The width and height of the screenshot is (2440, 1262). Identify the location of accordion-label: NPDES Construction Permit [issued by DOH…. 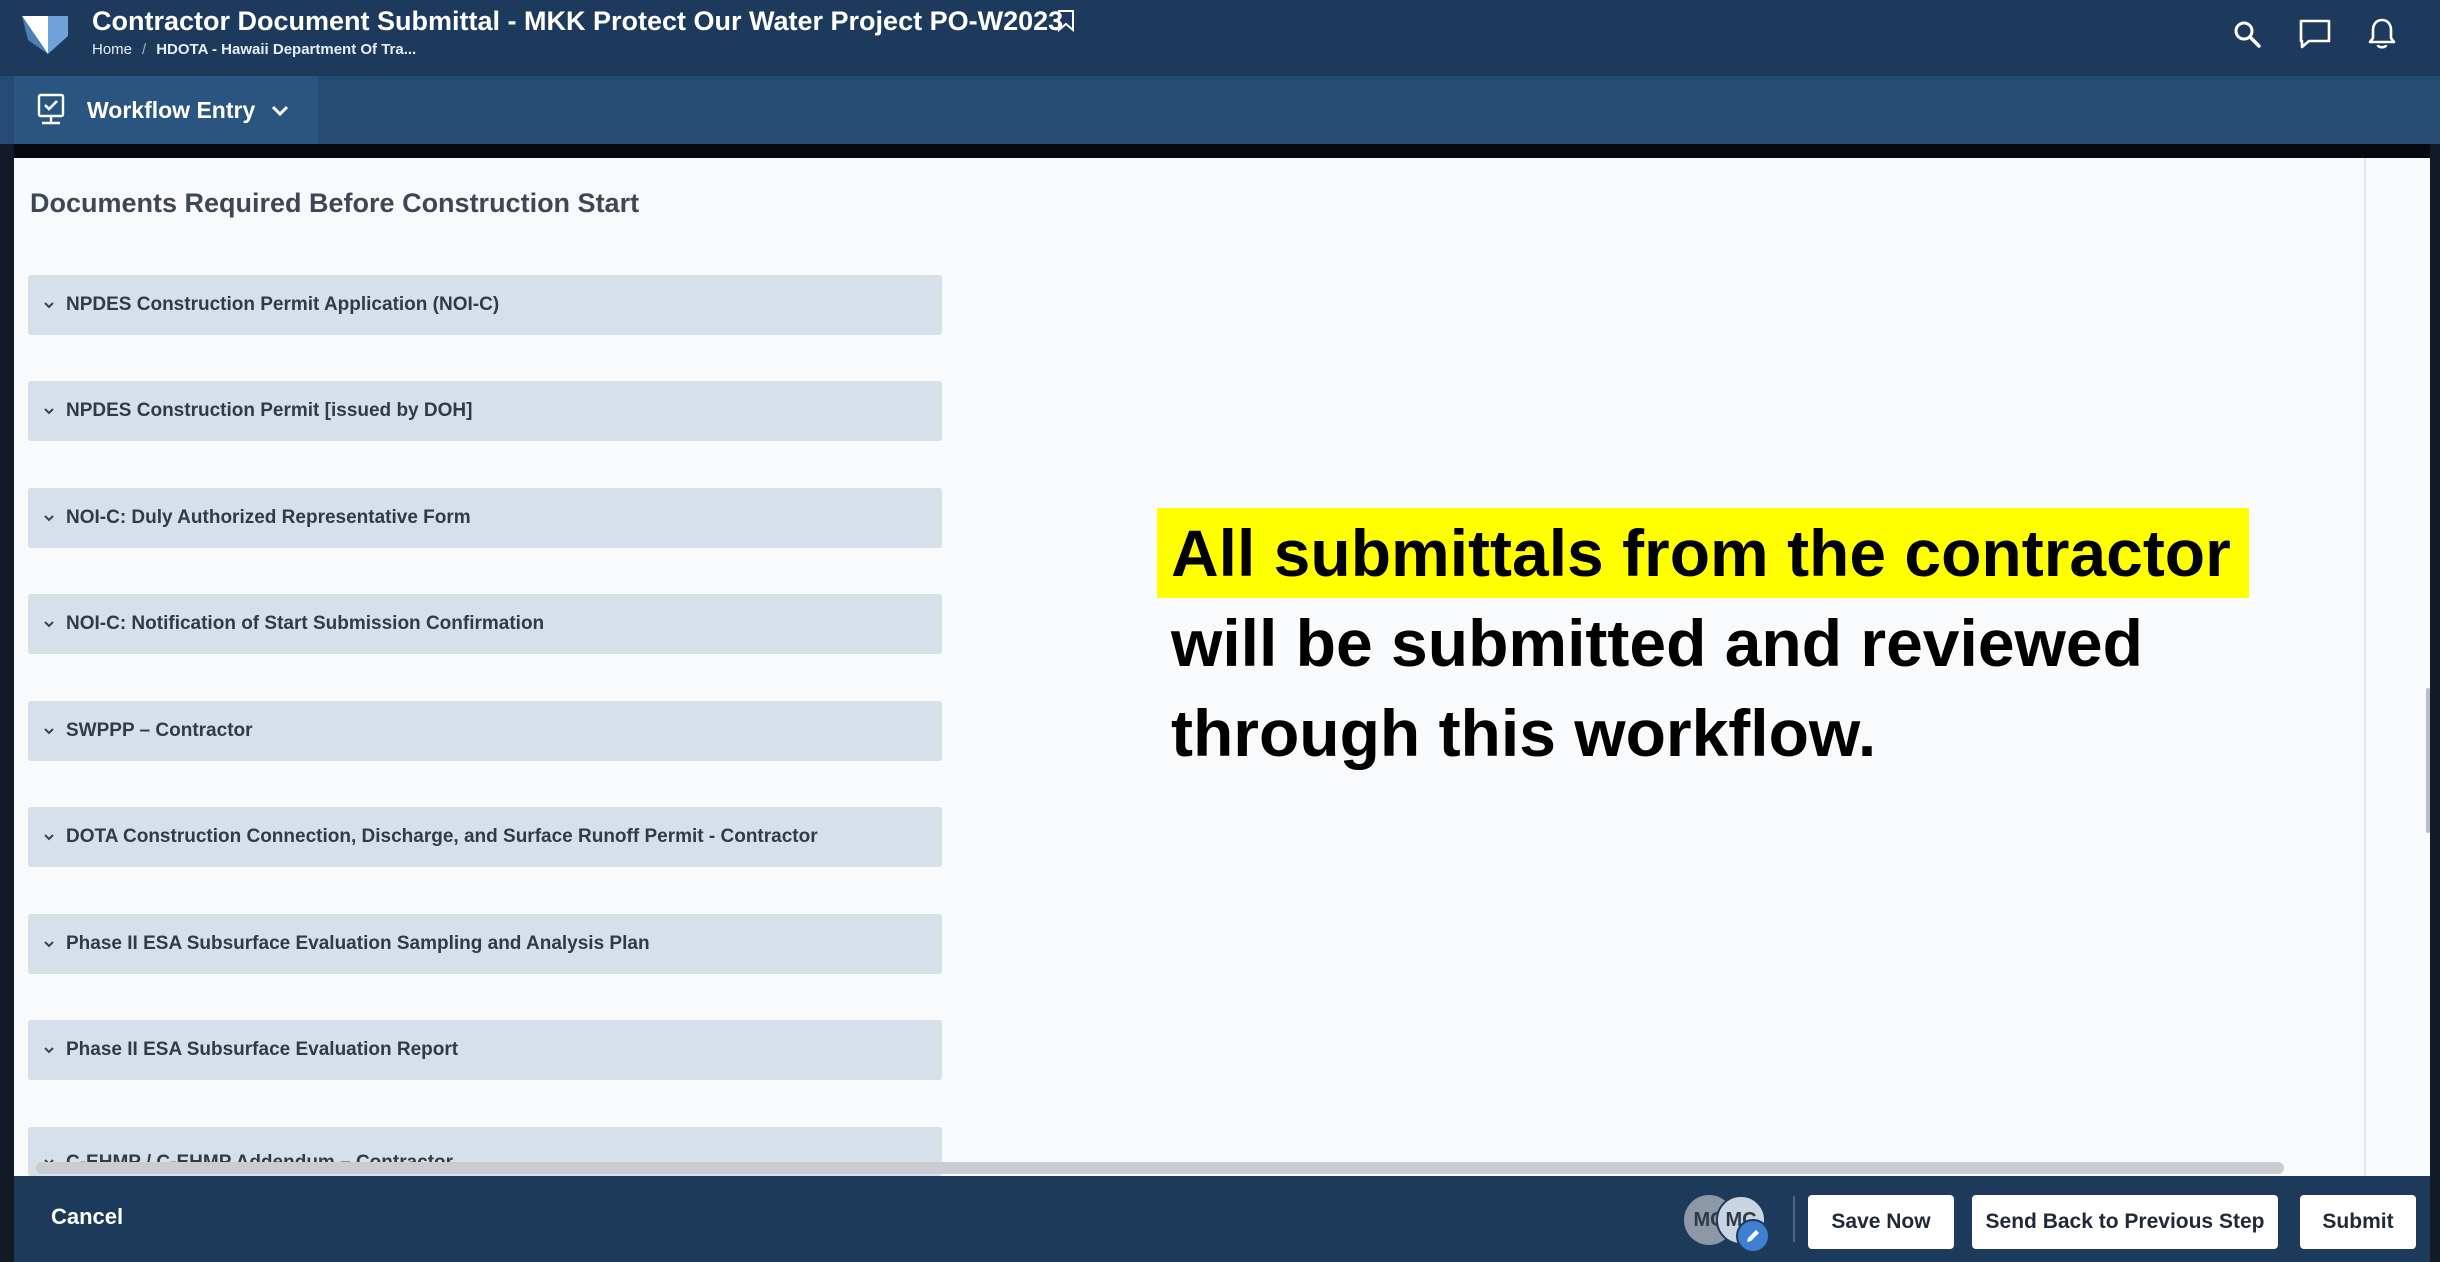
(269, 410).